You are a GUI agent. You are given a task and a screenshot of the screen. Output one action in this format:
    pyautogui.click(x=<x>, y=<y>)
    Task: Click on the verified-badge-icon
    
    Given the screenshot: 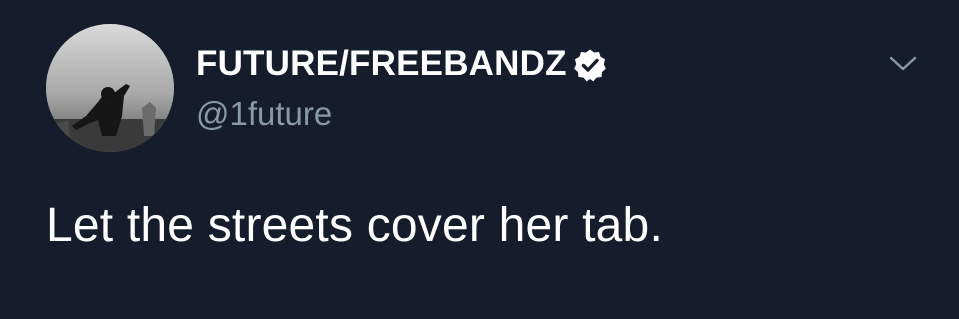 What is the action you would take?
    pyautogui.click(x=590, y=65)
    